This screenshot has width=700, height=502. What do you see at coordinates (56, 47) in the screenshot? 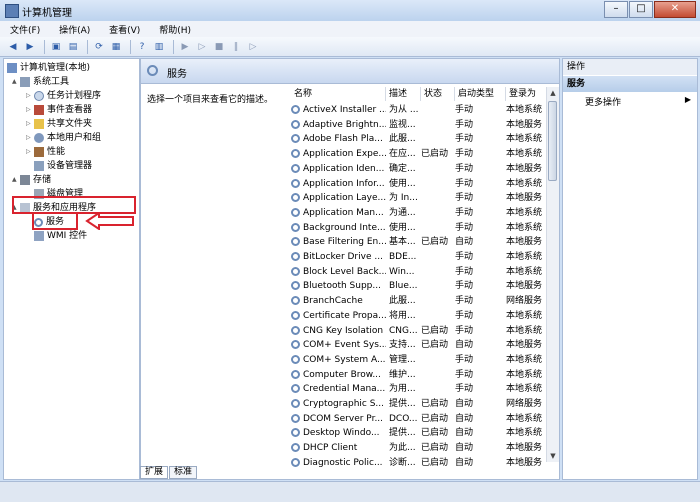
I see `up-folder-icon: ▣` at bounding box center [56, 47].